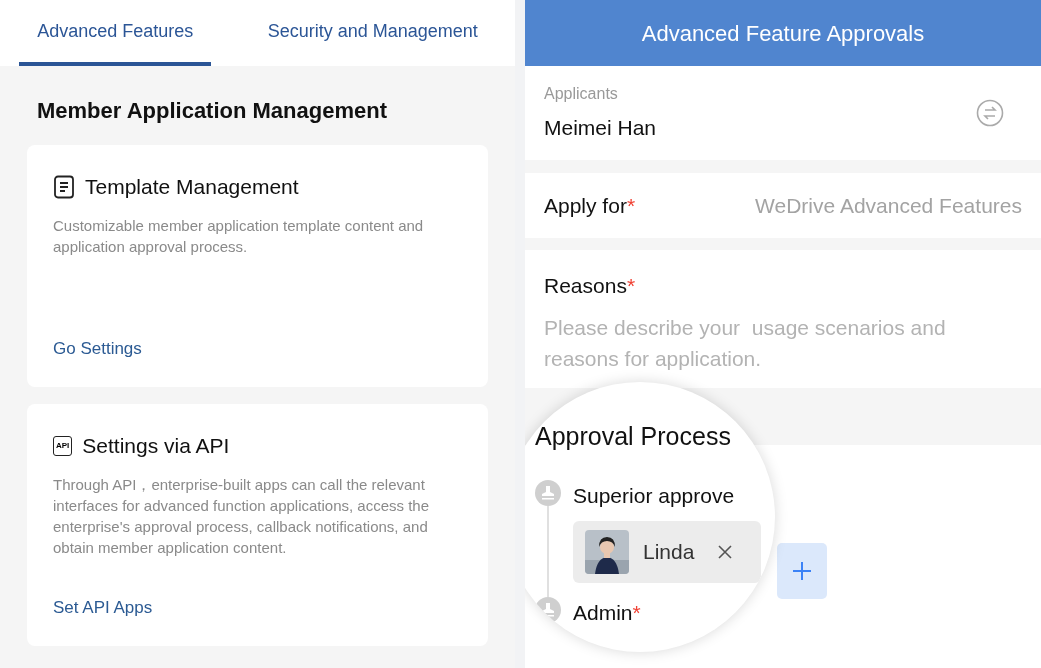 This screenshot has height=668, width=1041. I want to click on field-value: WeDrive Advanced Features, so click(888, 205).